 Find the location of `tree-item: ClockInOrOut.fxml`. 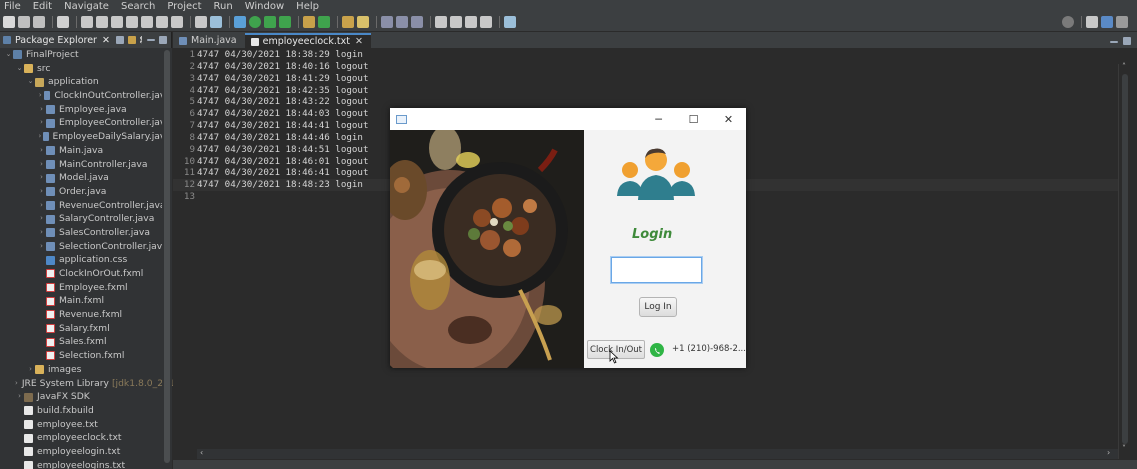

tree-item: ClockInOrOut.fxml is located at coordinates (85, 274).